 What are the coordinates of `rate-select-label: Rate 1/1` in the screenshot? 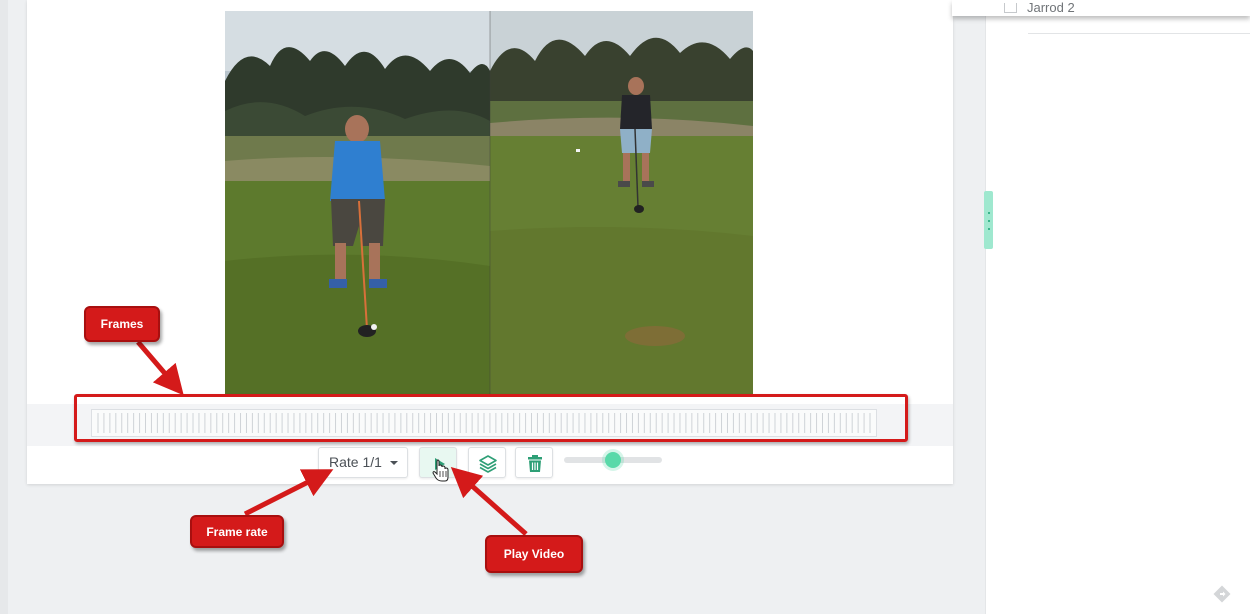 It's located at (355, 462).